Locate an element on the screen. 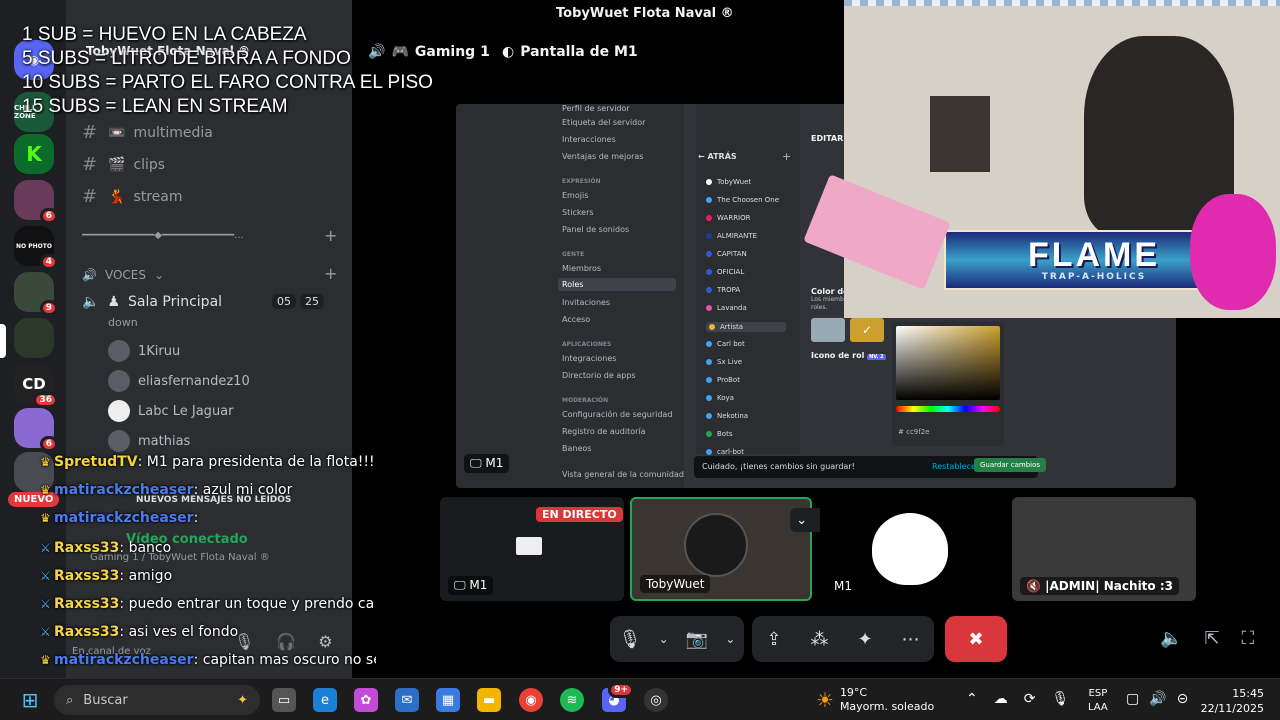 The image size is (1280, 720). channel-clips: # 🎬 clips is located at coordinates (123, 164).